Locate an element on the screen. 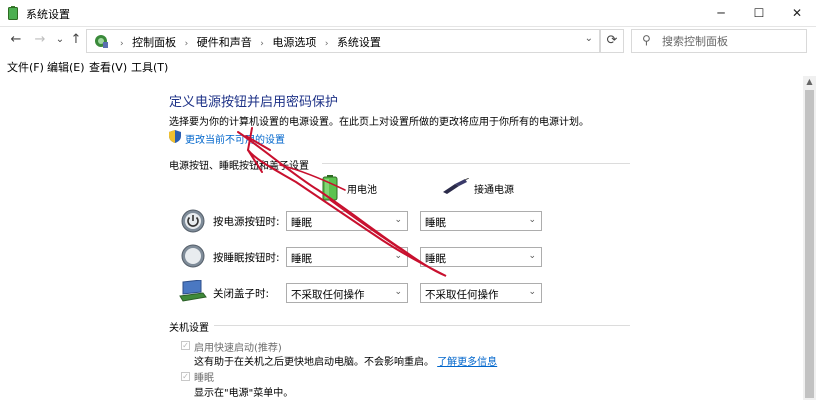 The height and width of the screenshot is (400, 816). sleep-button-battery-select: 睡眠 ⌄ is located at coordinates (347, 257).